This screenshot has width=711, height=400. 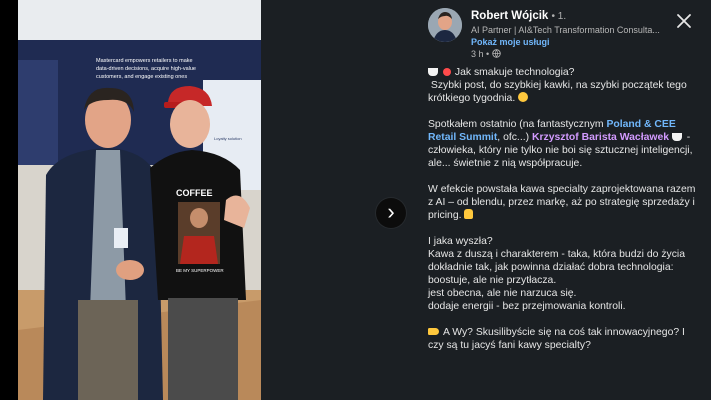 What do you see at coordinates (141, 77) in the screenshot?
I see `banner-line-3: customers, and engage existing ones` at bounding box center [141, 77].